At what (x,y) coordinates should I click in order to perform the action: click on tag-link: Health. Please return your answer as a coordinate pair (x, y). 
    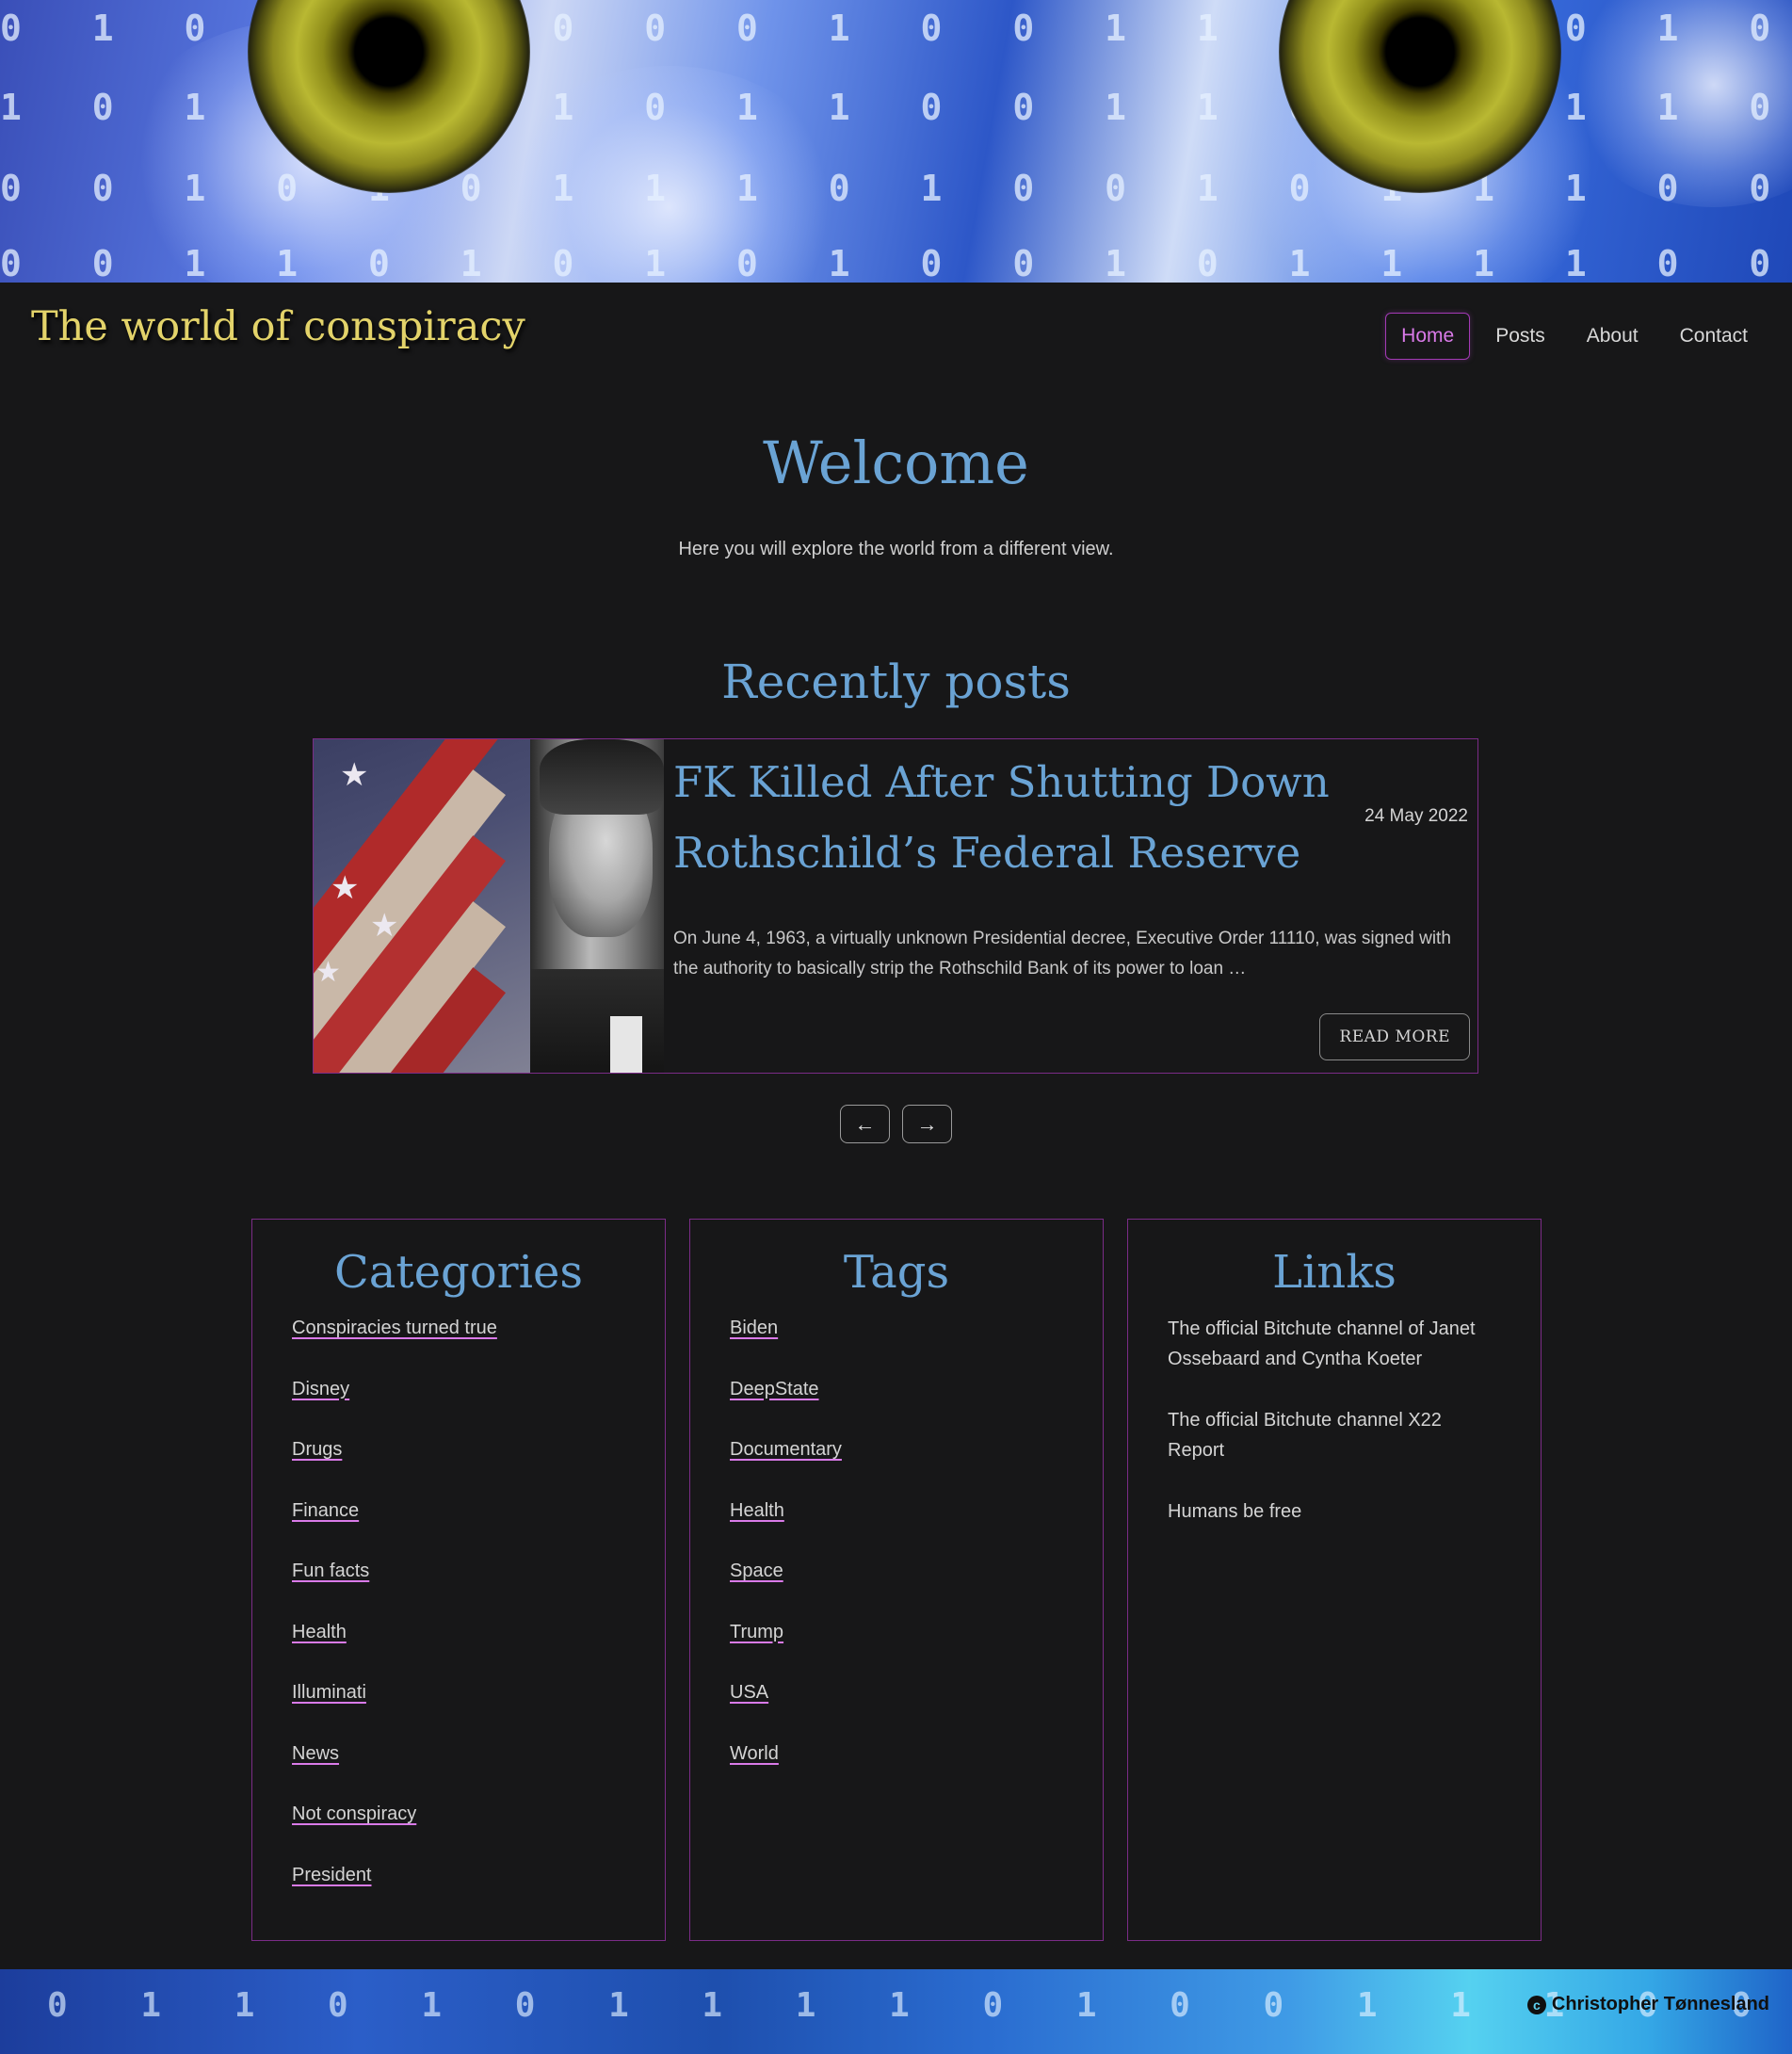
    Looking at the image, I should click on (757, 1510).